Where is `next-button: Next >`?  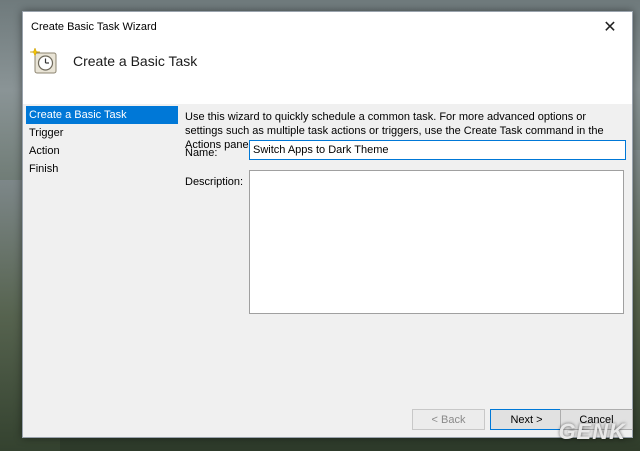
next-button: Next > is located at coordinates (526, 419).